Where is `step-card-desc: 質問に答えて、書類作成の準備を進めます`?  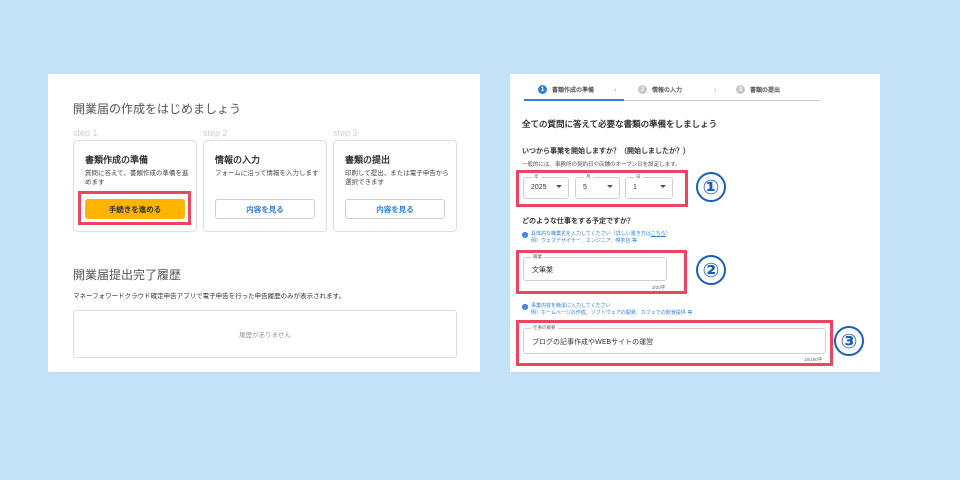
step-card-desc: 質問に答えて、書類作成の準備を進めます is located at coordinates (137, 177).